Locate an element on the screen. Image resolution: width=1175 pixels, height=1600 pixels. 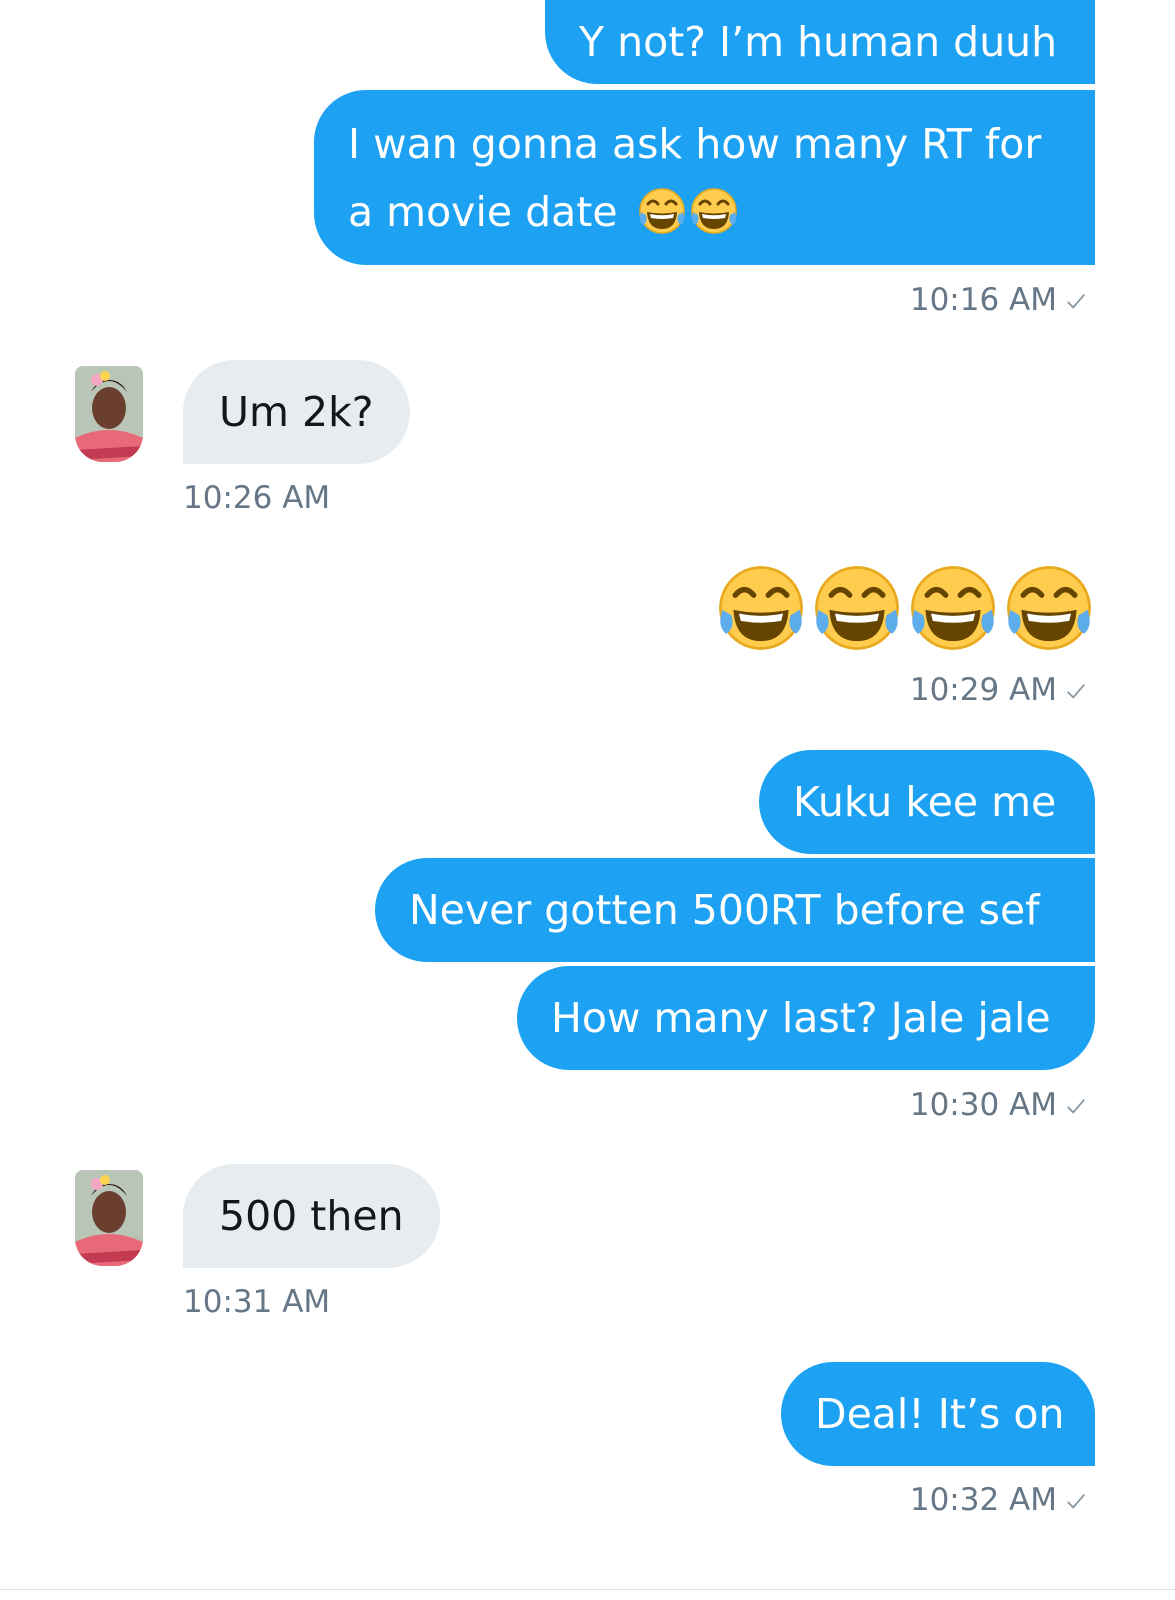
message-text: Deal! It’s on is located at coordinates (940, 1414).